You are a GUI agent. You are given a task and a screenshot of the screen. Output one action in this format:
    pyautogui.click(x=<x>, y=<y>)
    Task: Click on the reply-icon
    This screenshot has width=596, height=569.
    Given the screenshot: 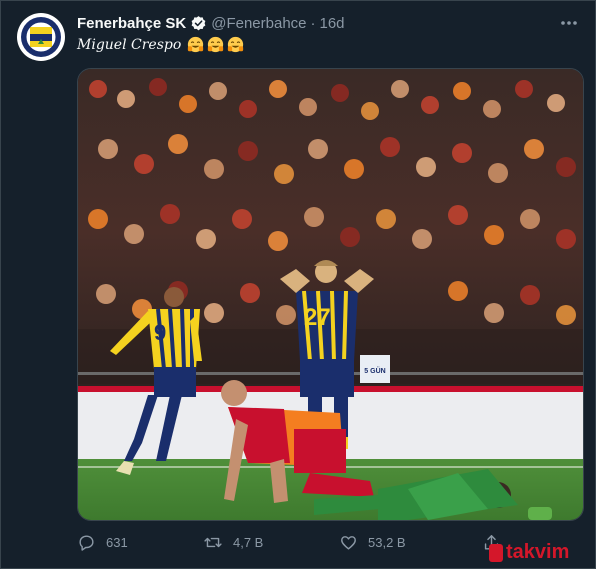 What is the action you would take?
    pyautogui.click(x=86, y=542)
    